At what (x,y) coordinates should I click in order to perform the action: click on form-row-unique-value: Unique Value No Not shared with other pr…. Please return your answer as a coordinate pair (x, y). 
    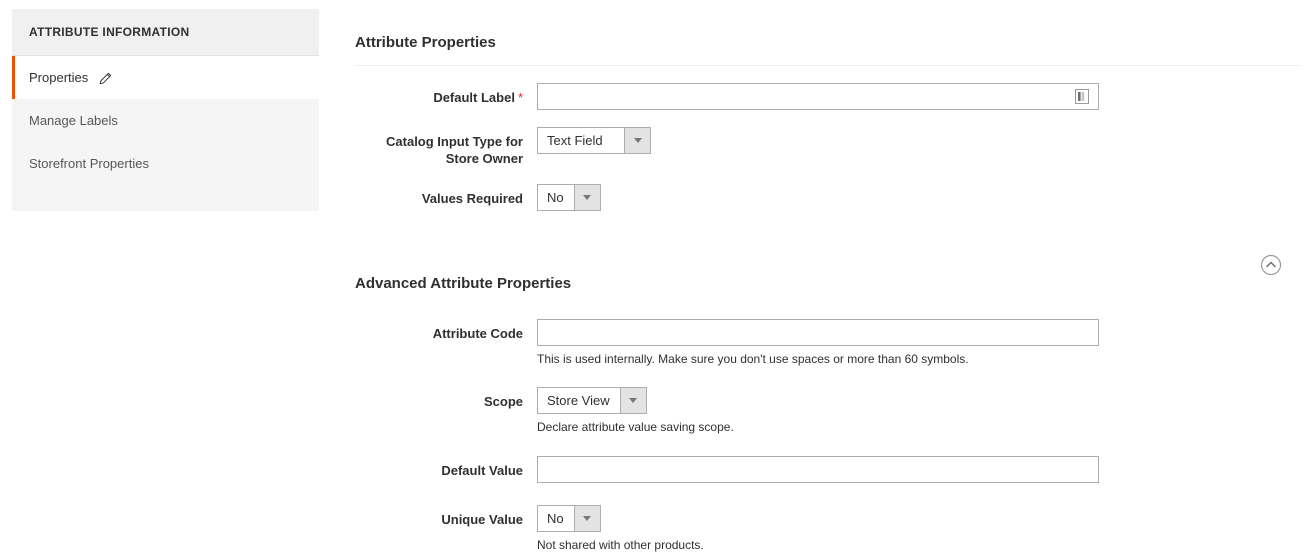
    Looking at the image, I should click on (827, 529).